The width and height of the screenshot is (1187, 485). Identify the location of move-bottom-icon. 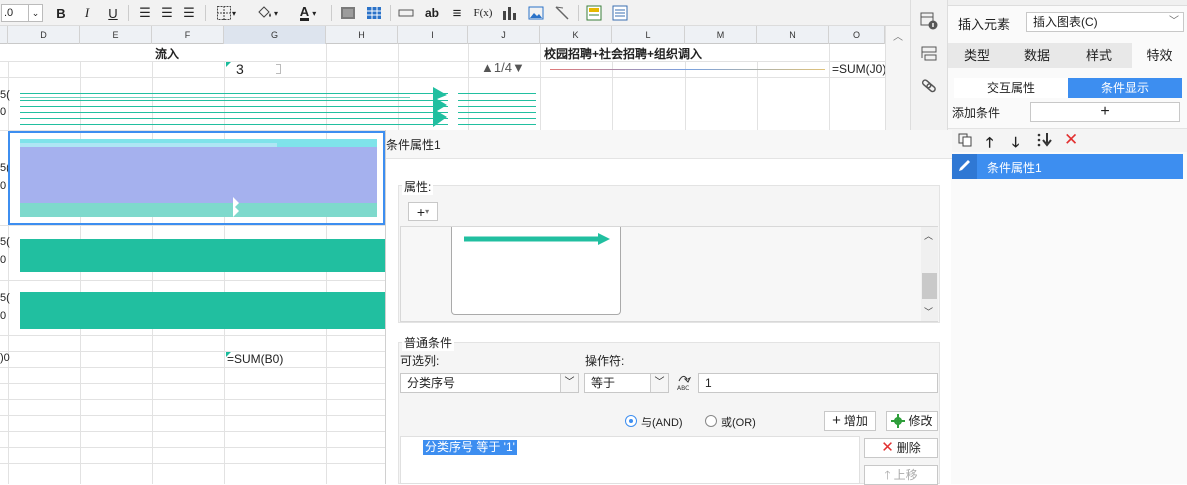
(1045, 141).